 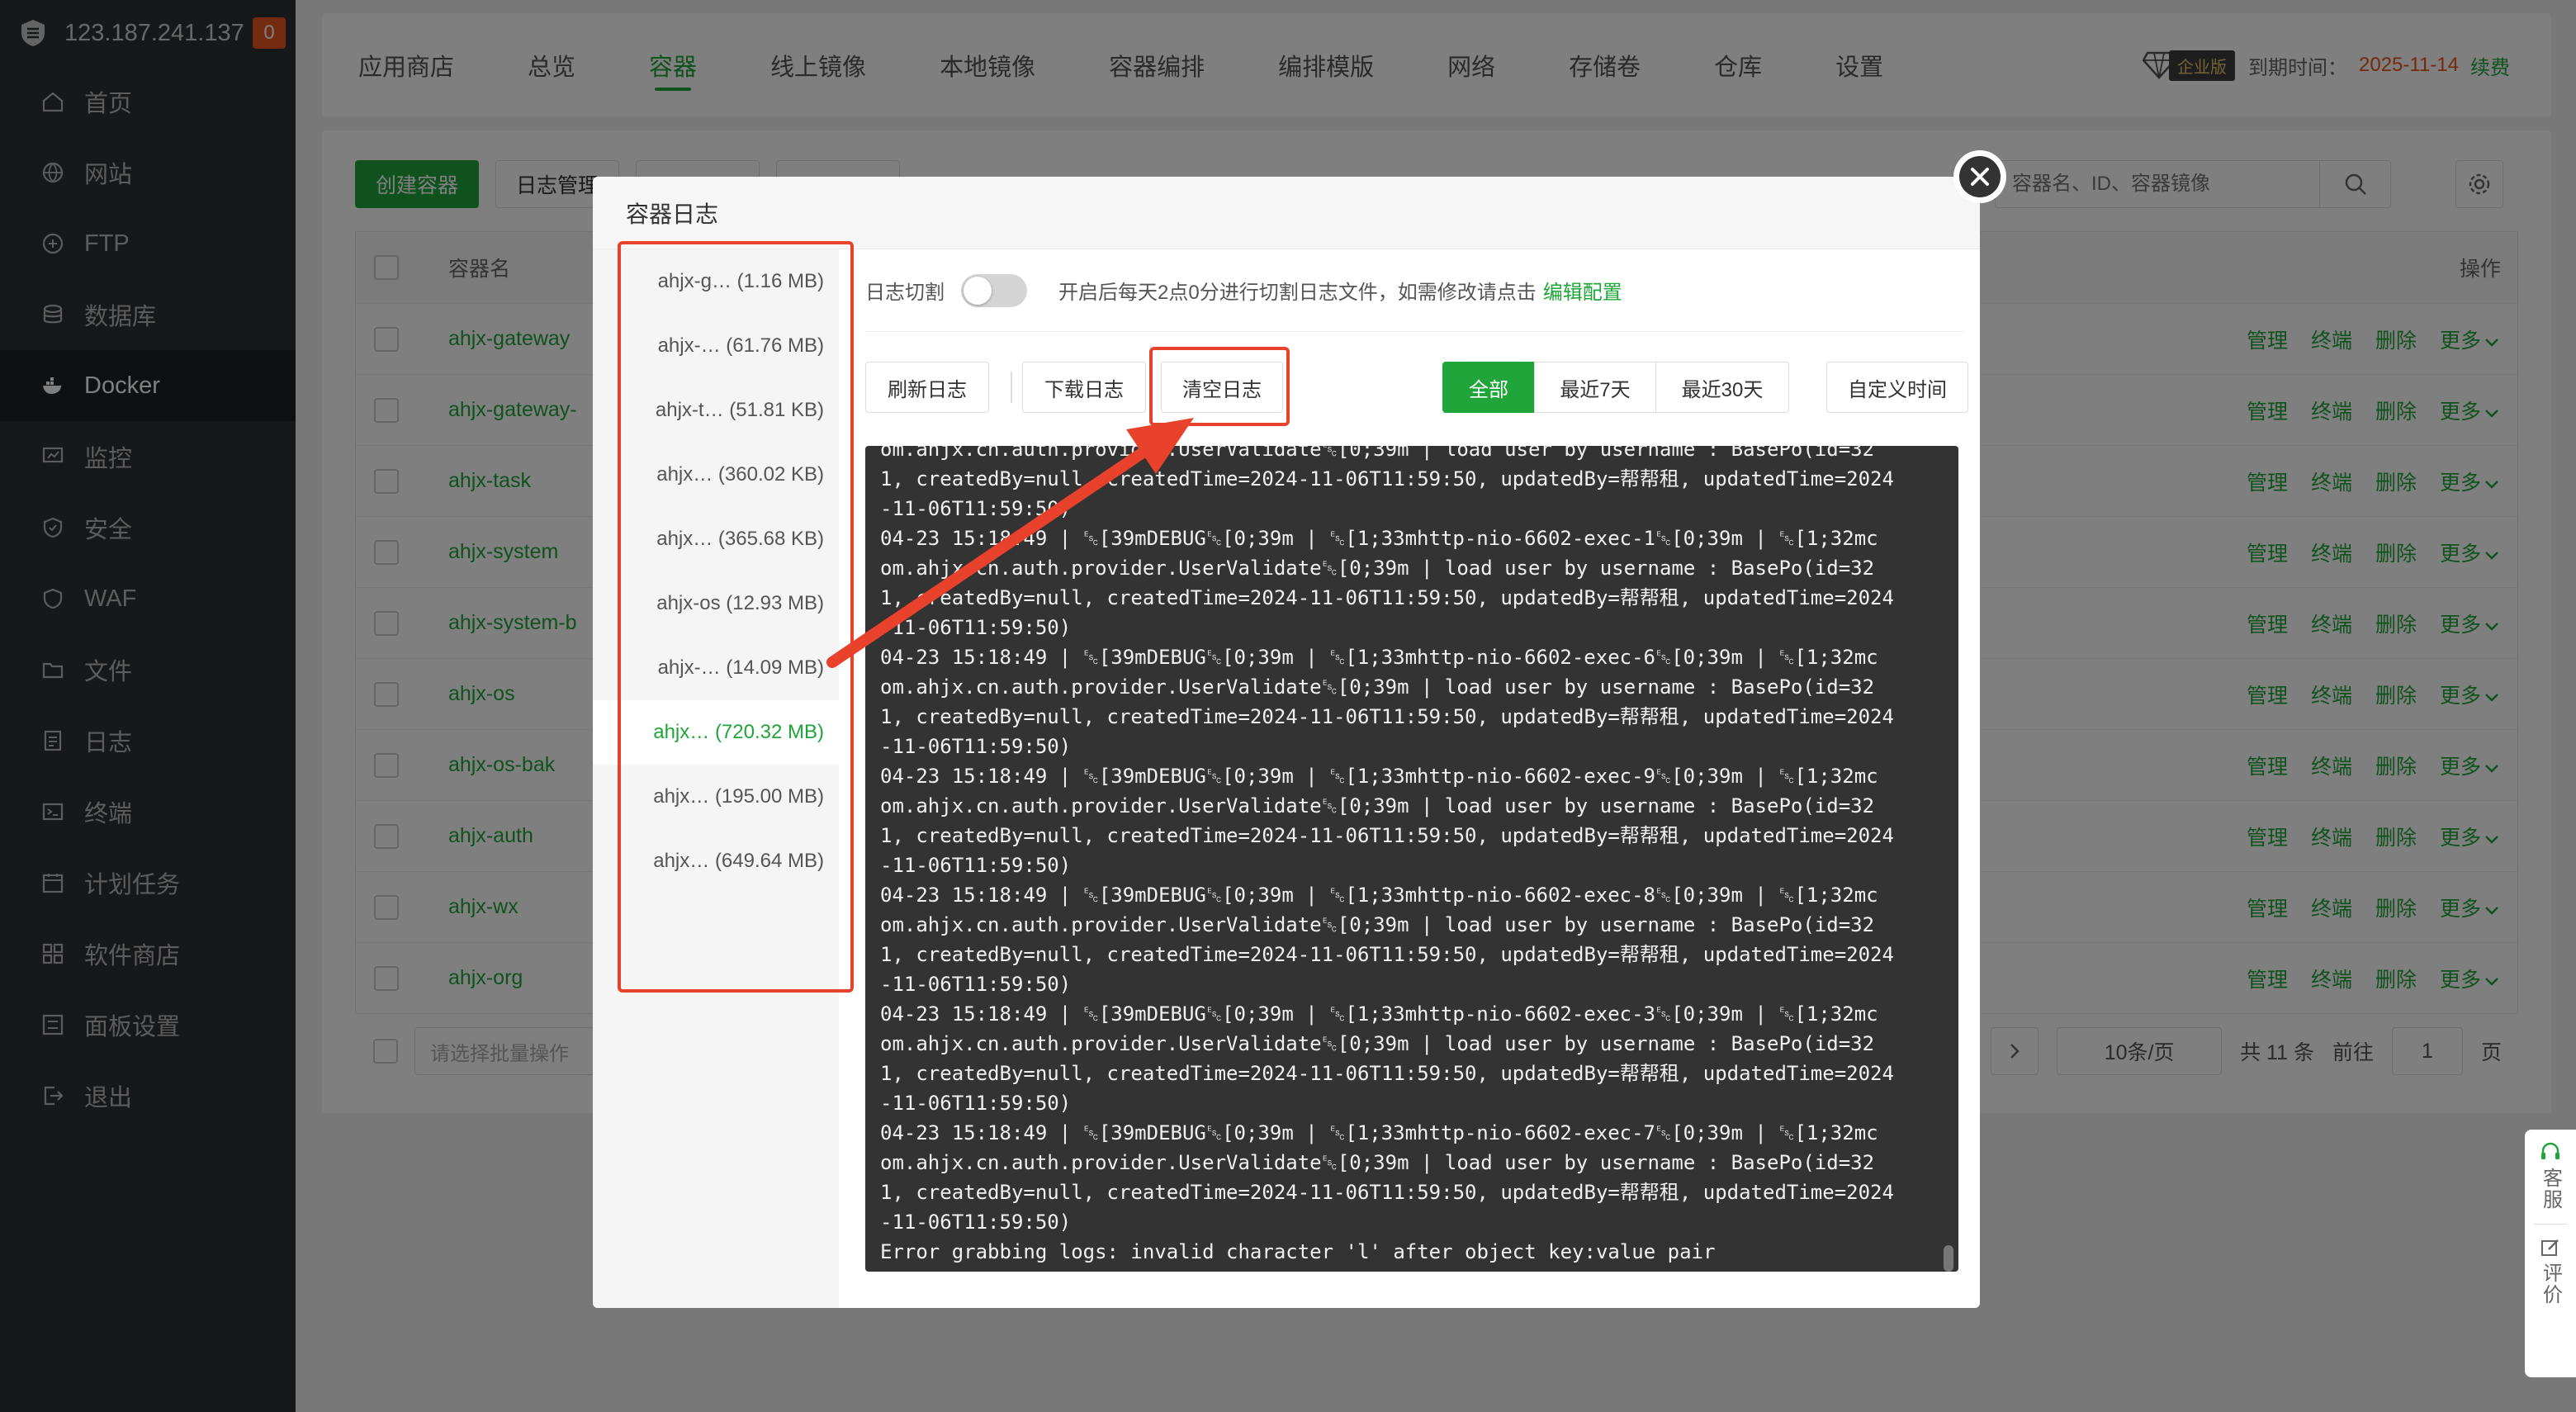 What do you see at coordinates (1416, 385) in the screenshot?
I see `log-action-row: 刷新日志 下载日志 清空日志 全部 最近7天 最近30天 自定义时间` at bounding box center [1416, 385].